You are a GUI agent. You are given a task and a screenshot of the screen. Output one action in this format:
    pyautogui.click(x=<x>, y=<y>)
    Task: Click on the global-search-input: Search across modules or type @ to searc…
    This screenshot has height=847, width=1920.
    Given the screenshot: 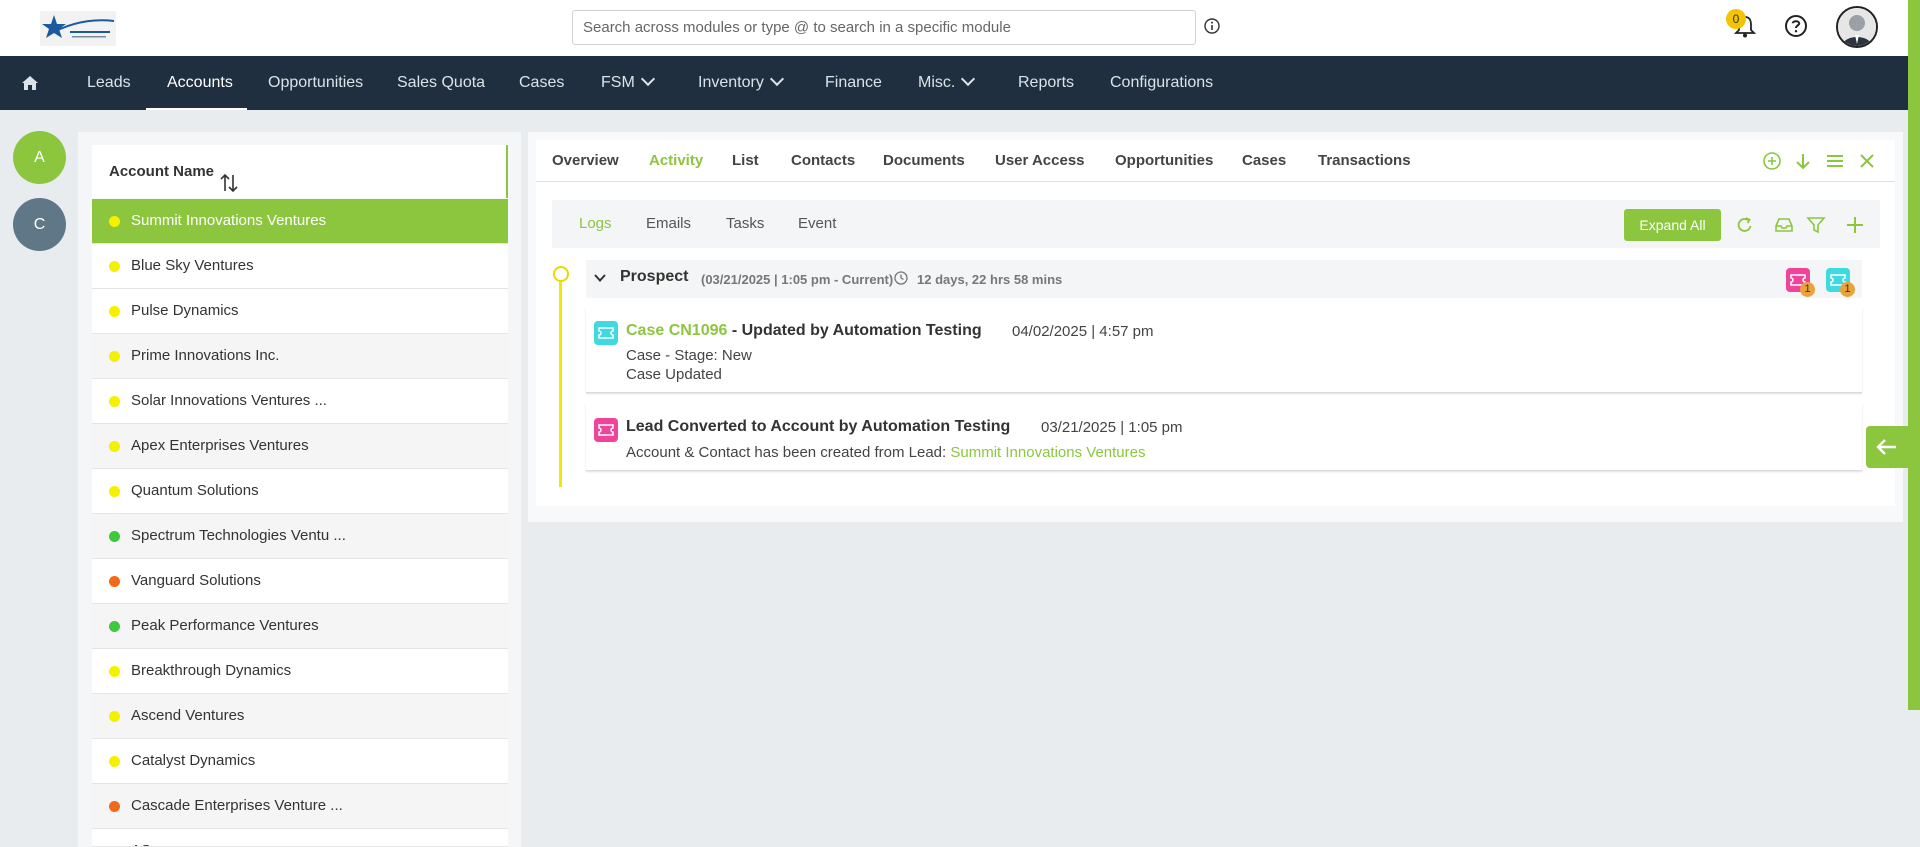 What is the action you would take?
    pyautogui.click(x=884, y=27)
    